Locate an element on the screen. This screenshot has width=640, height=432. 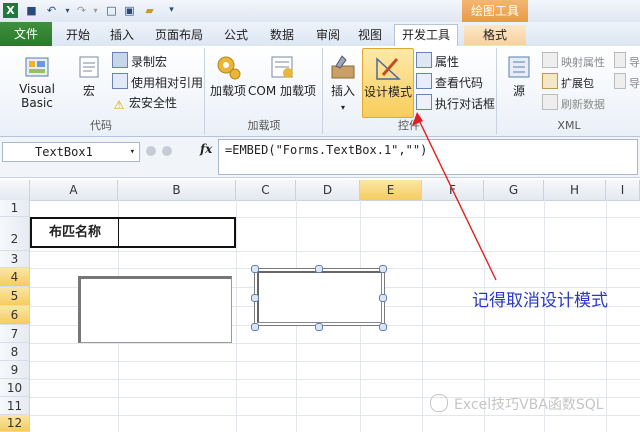
wechat-icon is located at coordinates (439, 403).